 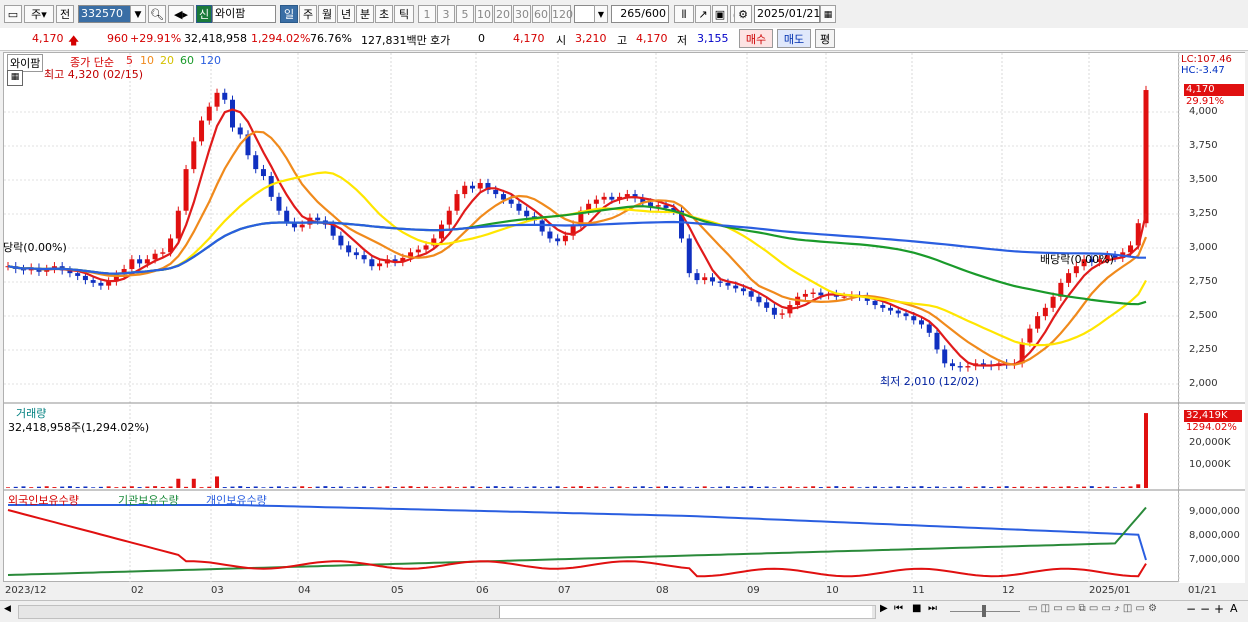 What do you see at coordinates (898, 608) in the screenshot?
I see `rewind-icon: ⏮` at bounding box center [898, 608].